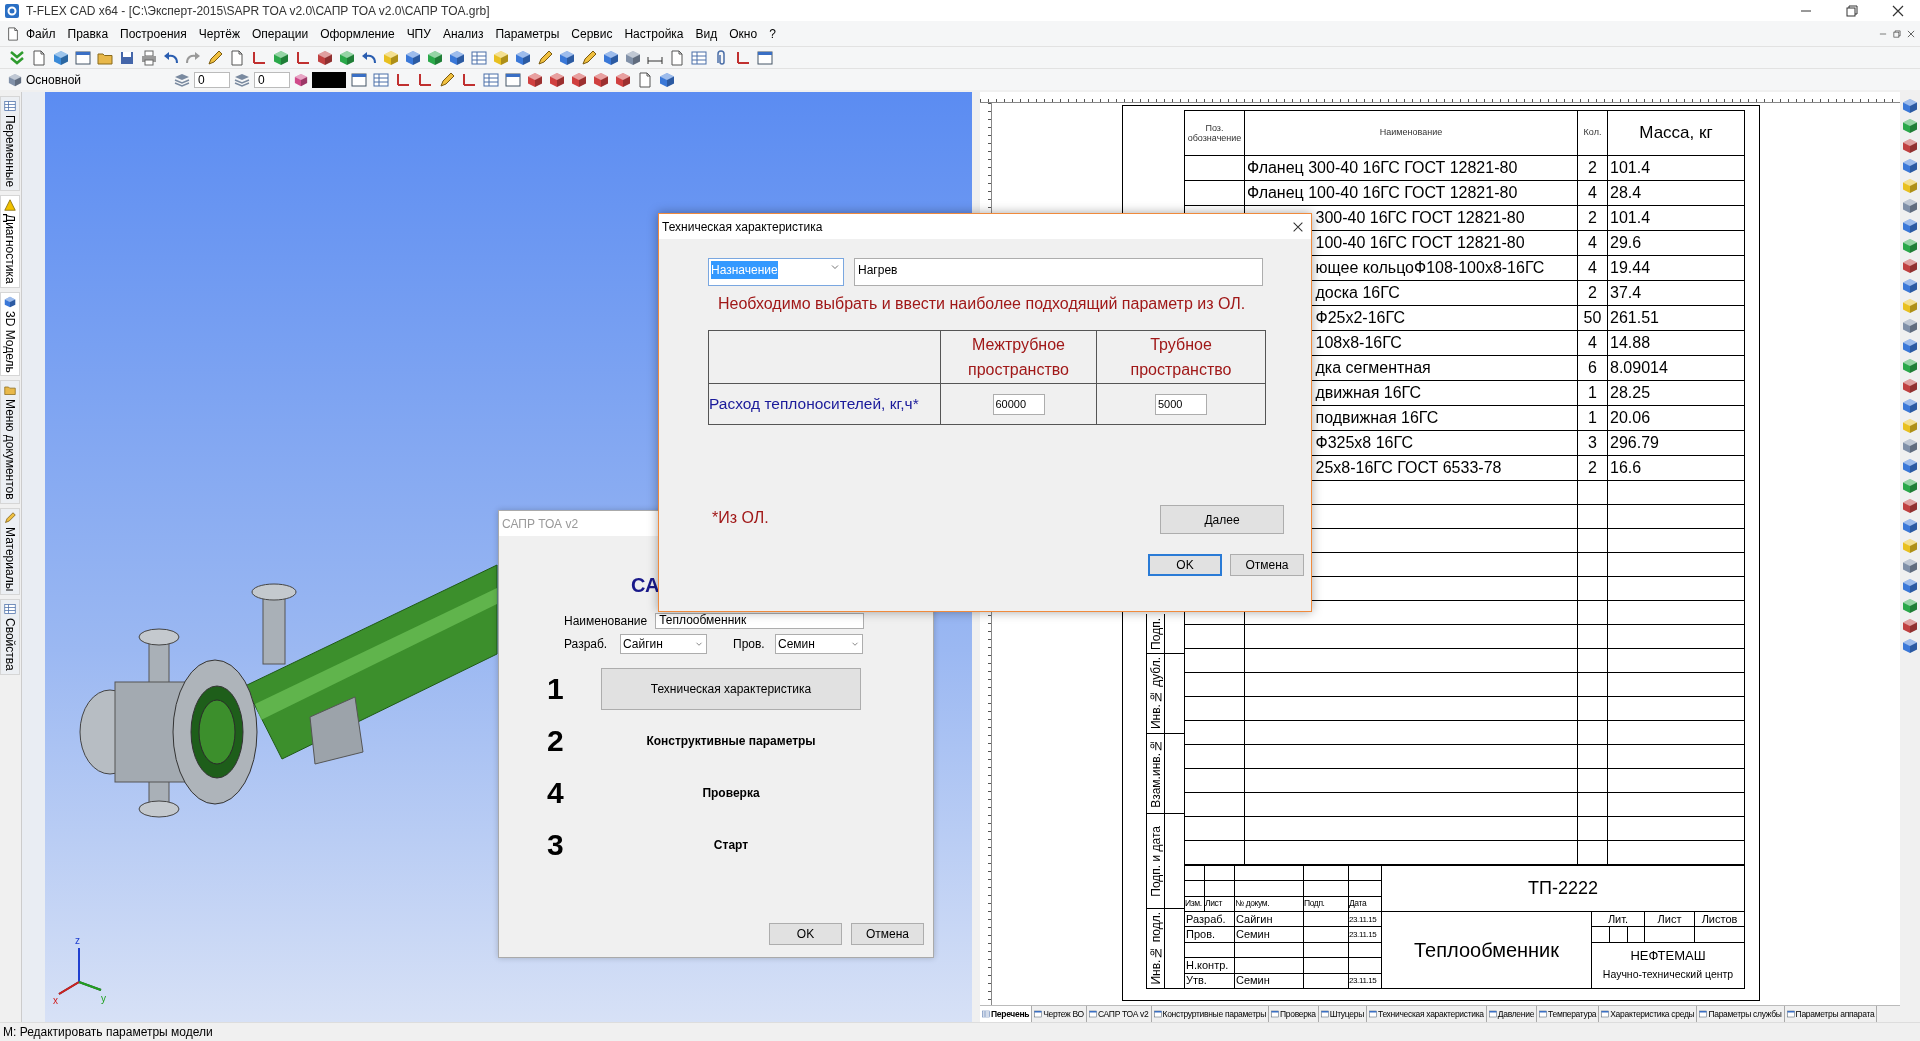 Image resolution: width=1920 pixels, height=1041 pixels. Describe the element at coordinates (10, 552) in the screenshot. I see `side-tab: Материалы` at that location.